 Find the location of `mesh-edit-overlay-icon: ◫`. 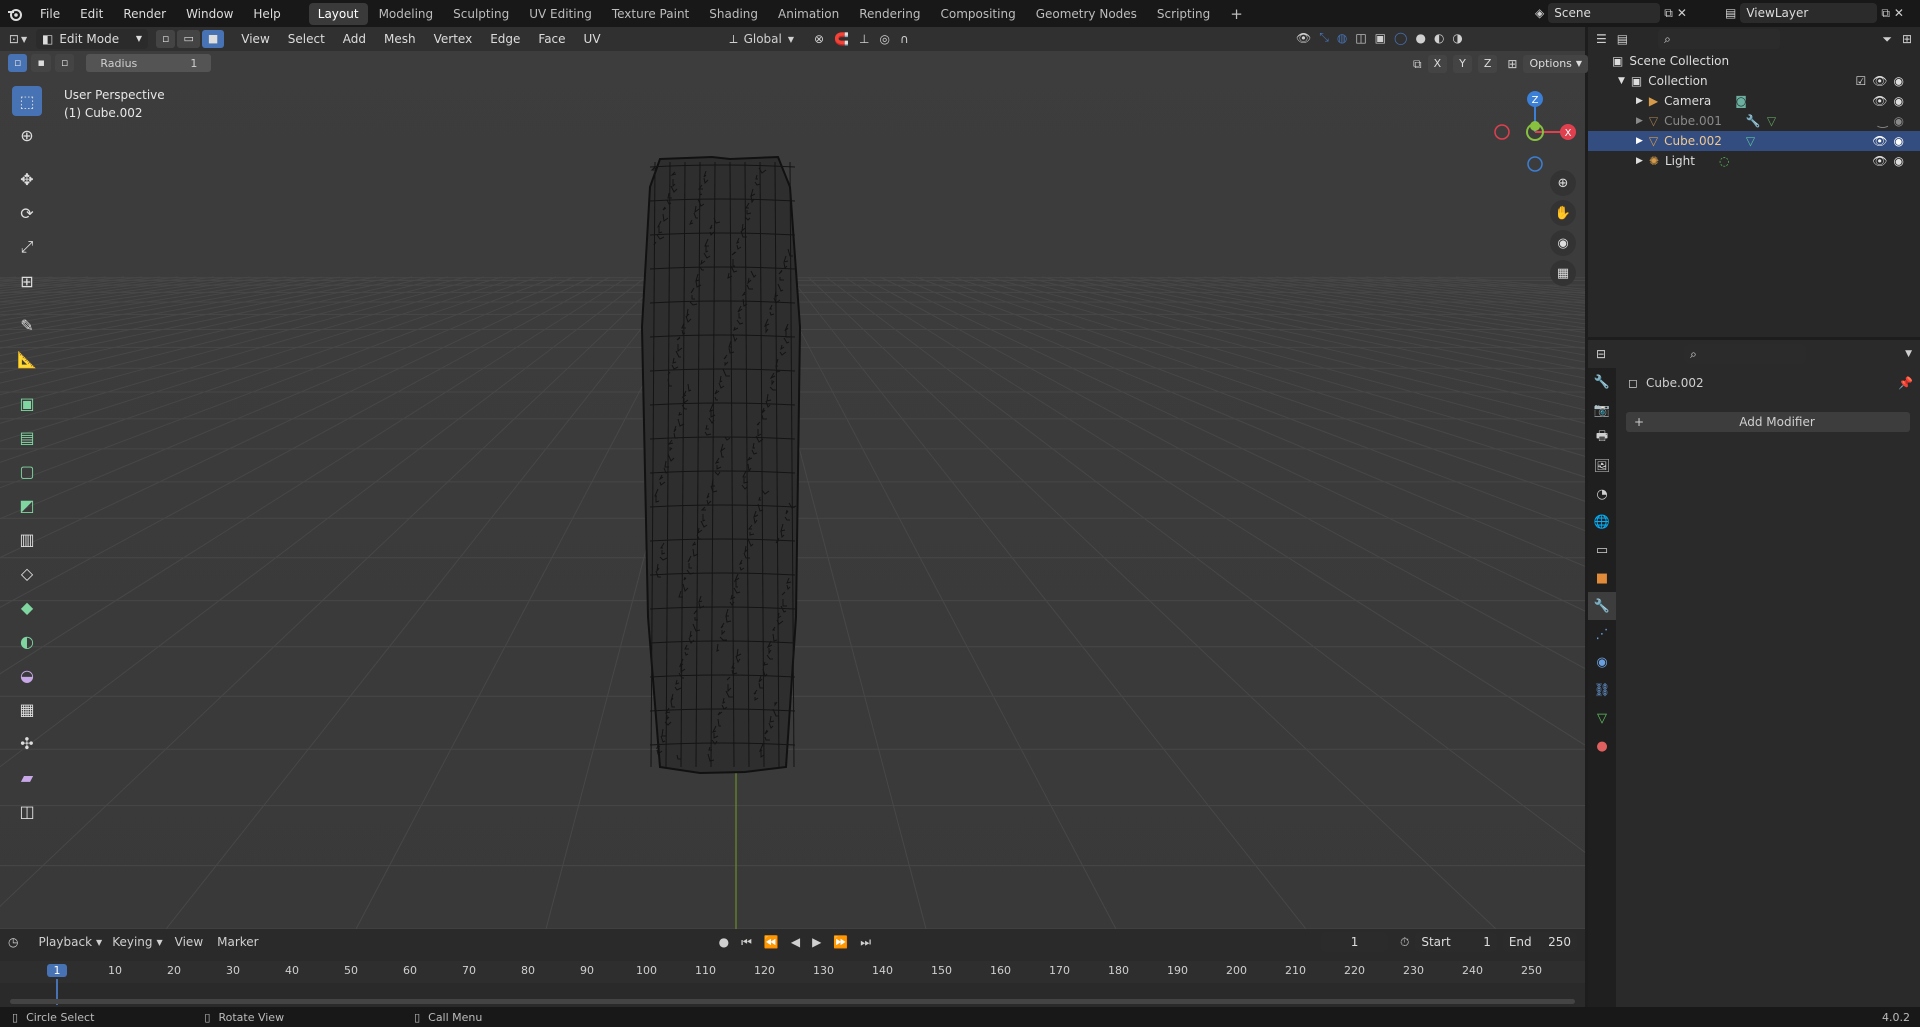

mesh-edit-overlay-icon: ◫ is located at coordinates (1360, 38).